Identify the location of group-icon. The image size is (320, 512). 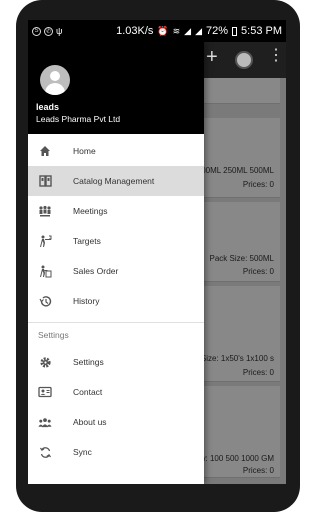
(45, 422).